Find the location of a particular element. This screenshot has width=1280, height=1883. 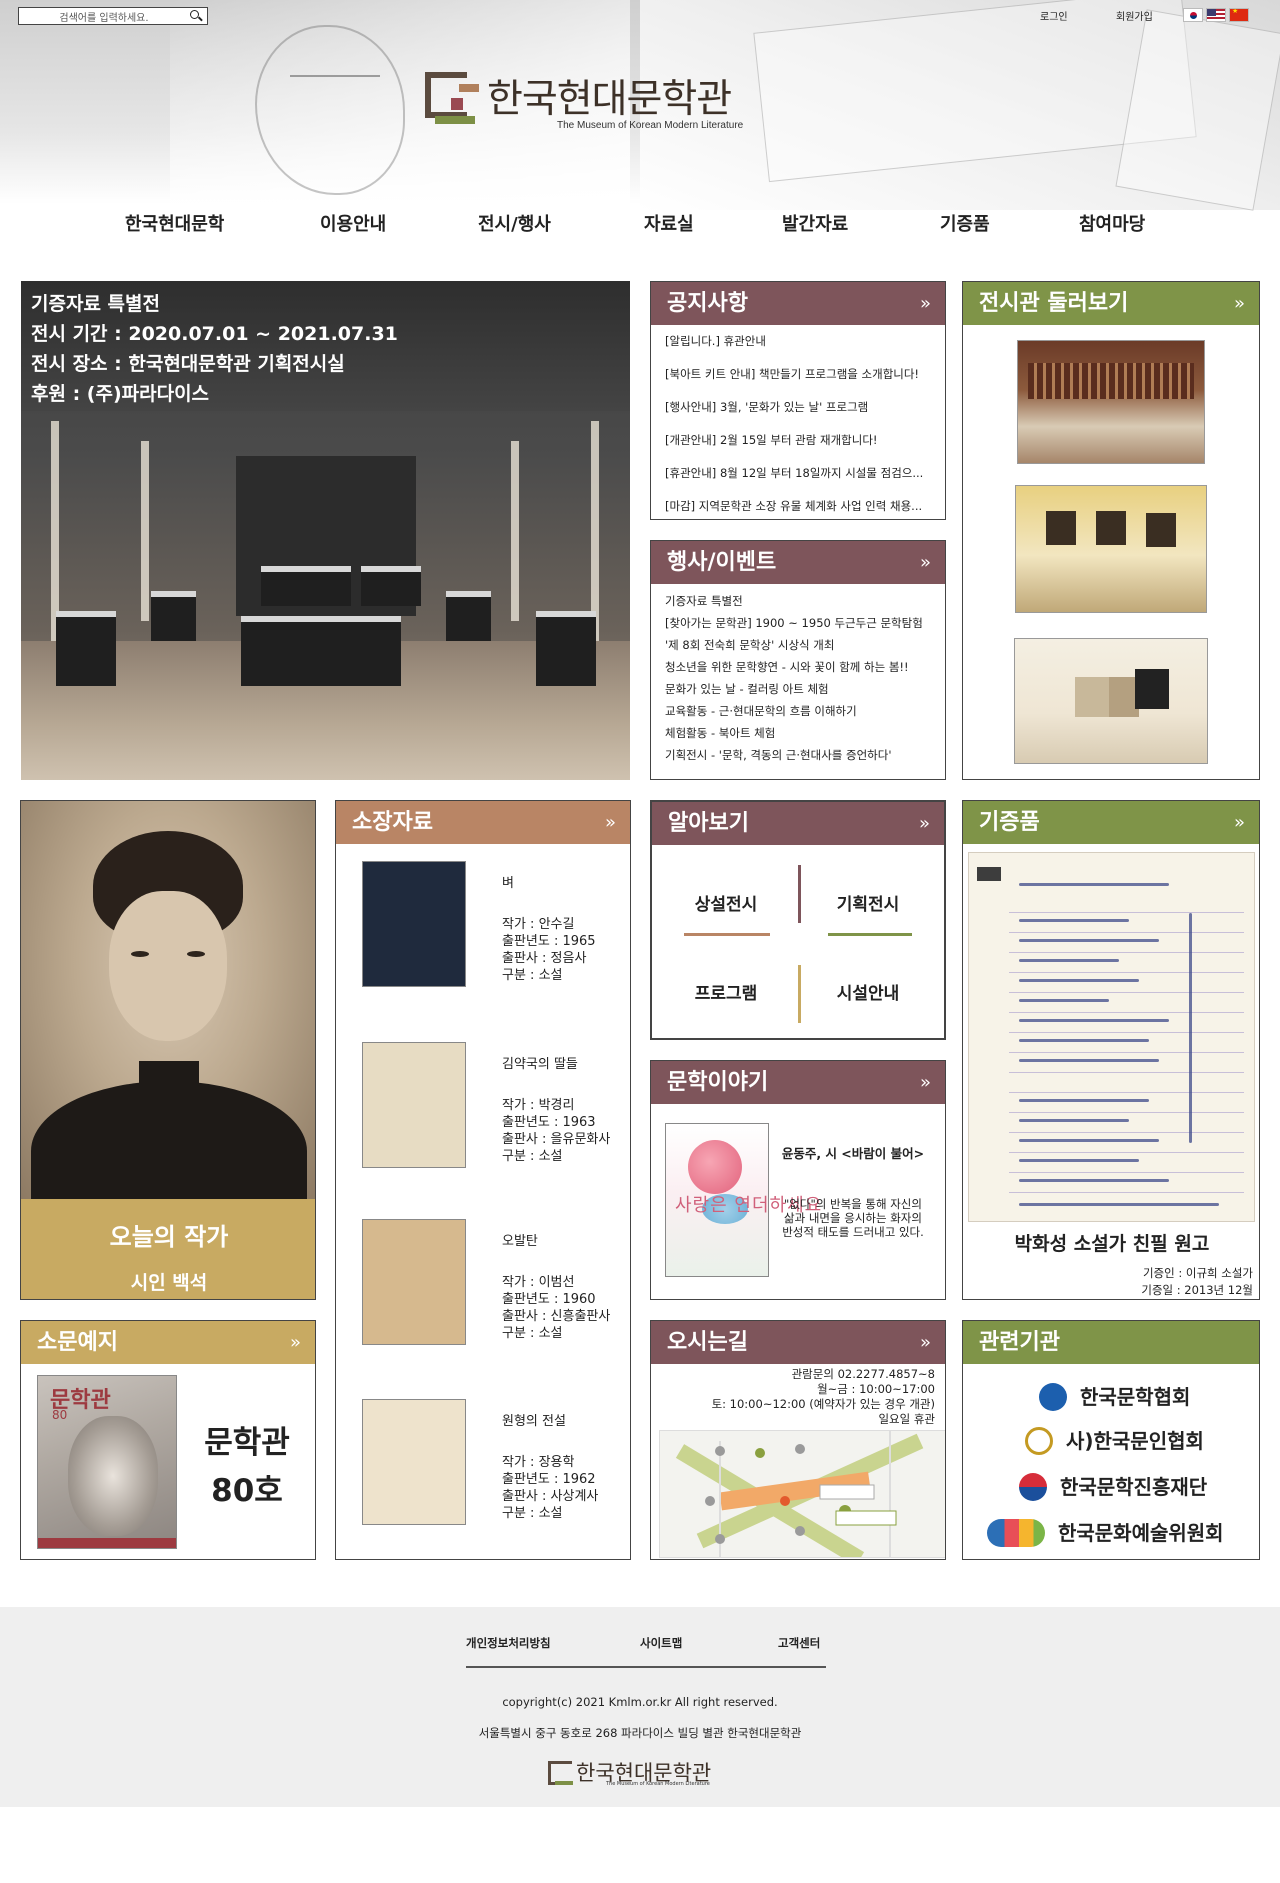

about-more-icon: » is located at coordinates (924, 823).